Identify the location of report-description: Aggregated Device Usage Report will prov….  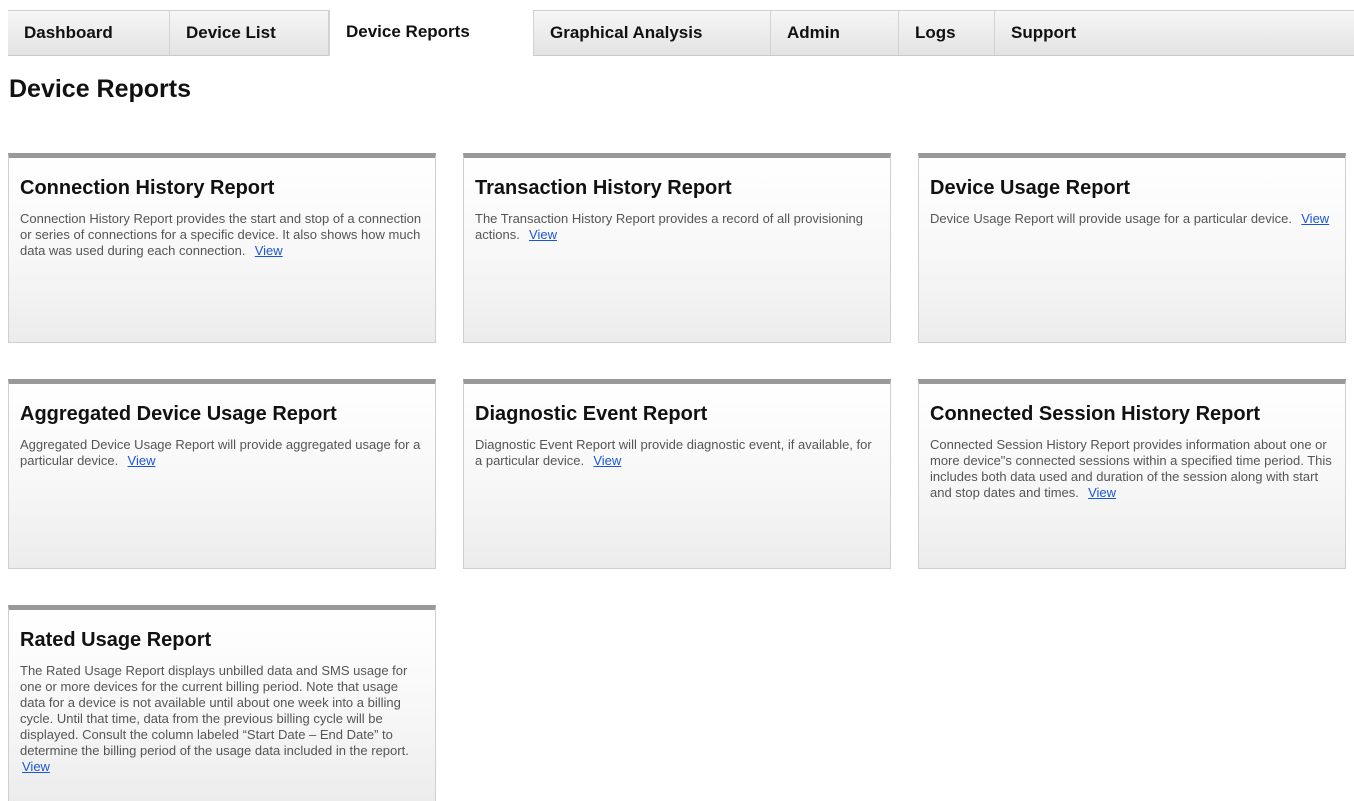
(222, 453).